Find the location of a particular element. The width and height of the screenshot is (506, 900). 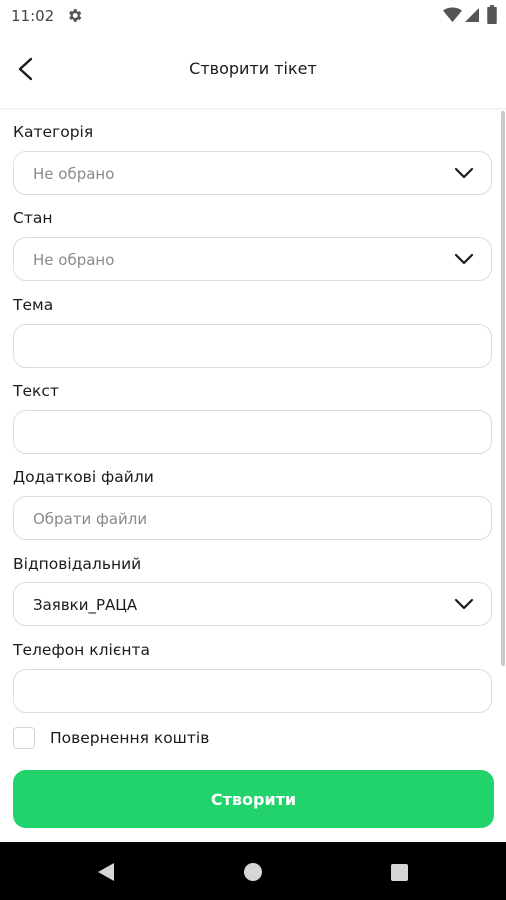

category-label: Категорія is located at coordinates (53, 132).